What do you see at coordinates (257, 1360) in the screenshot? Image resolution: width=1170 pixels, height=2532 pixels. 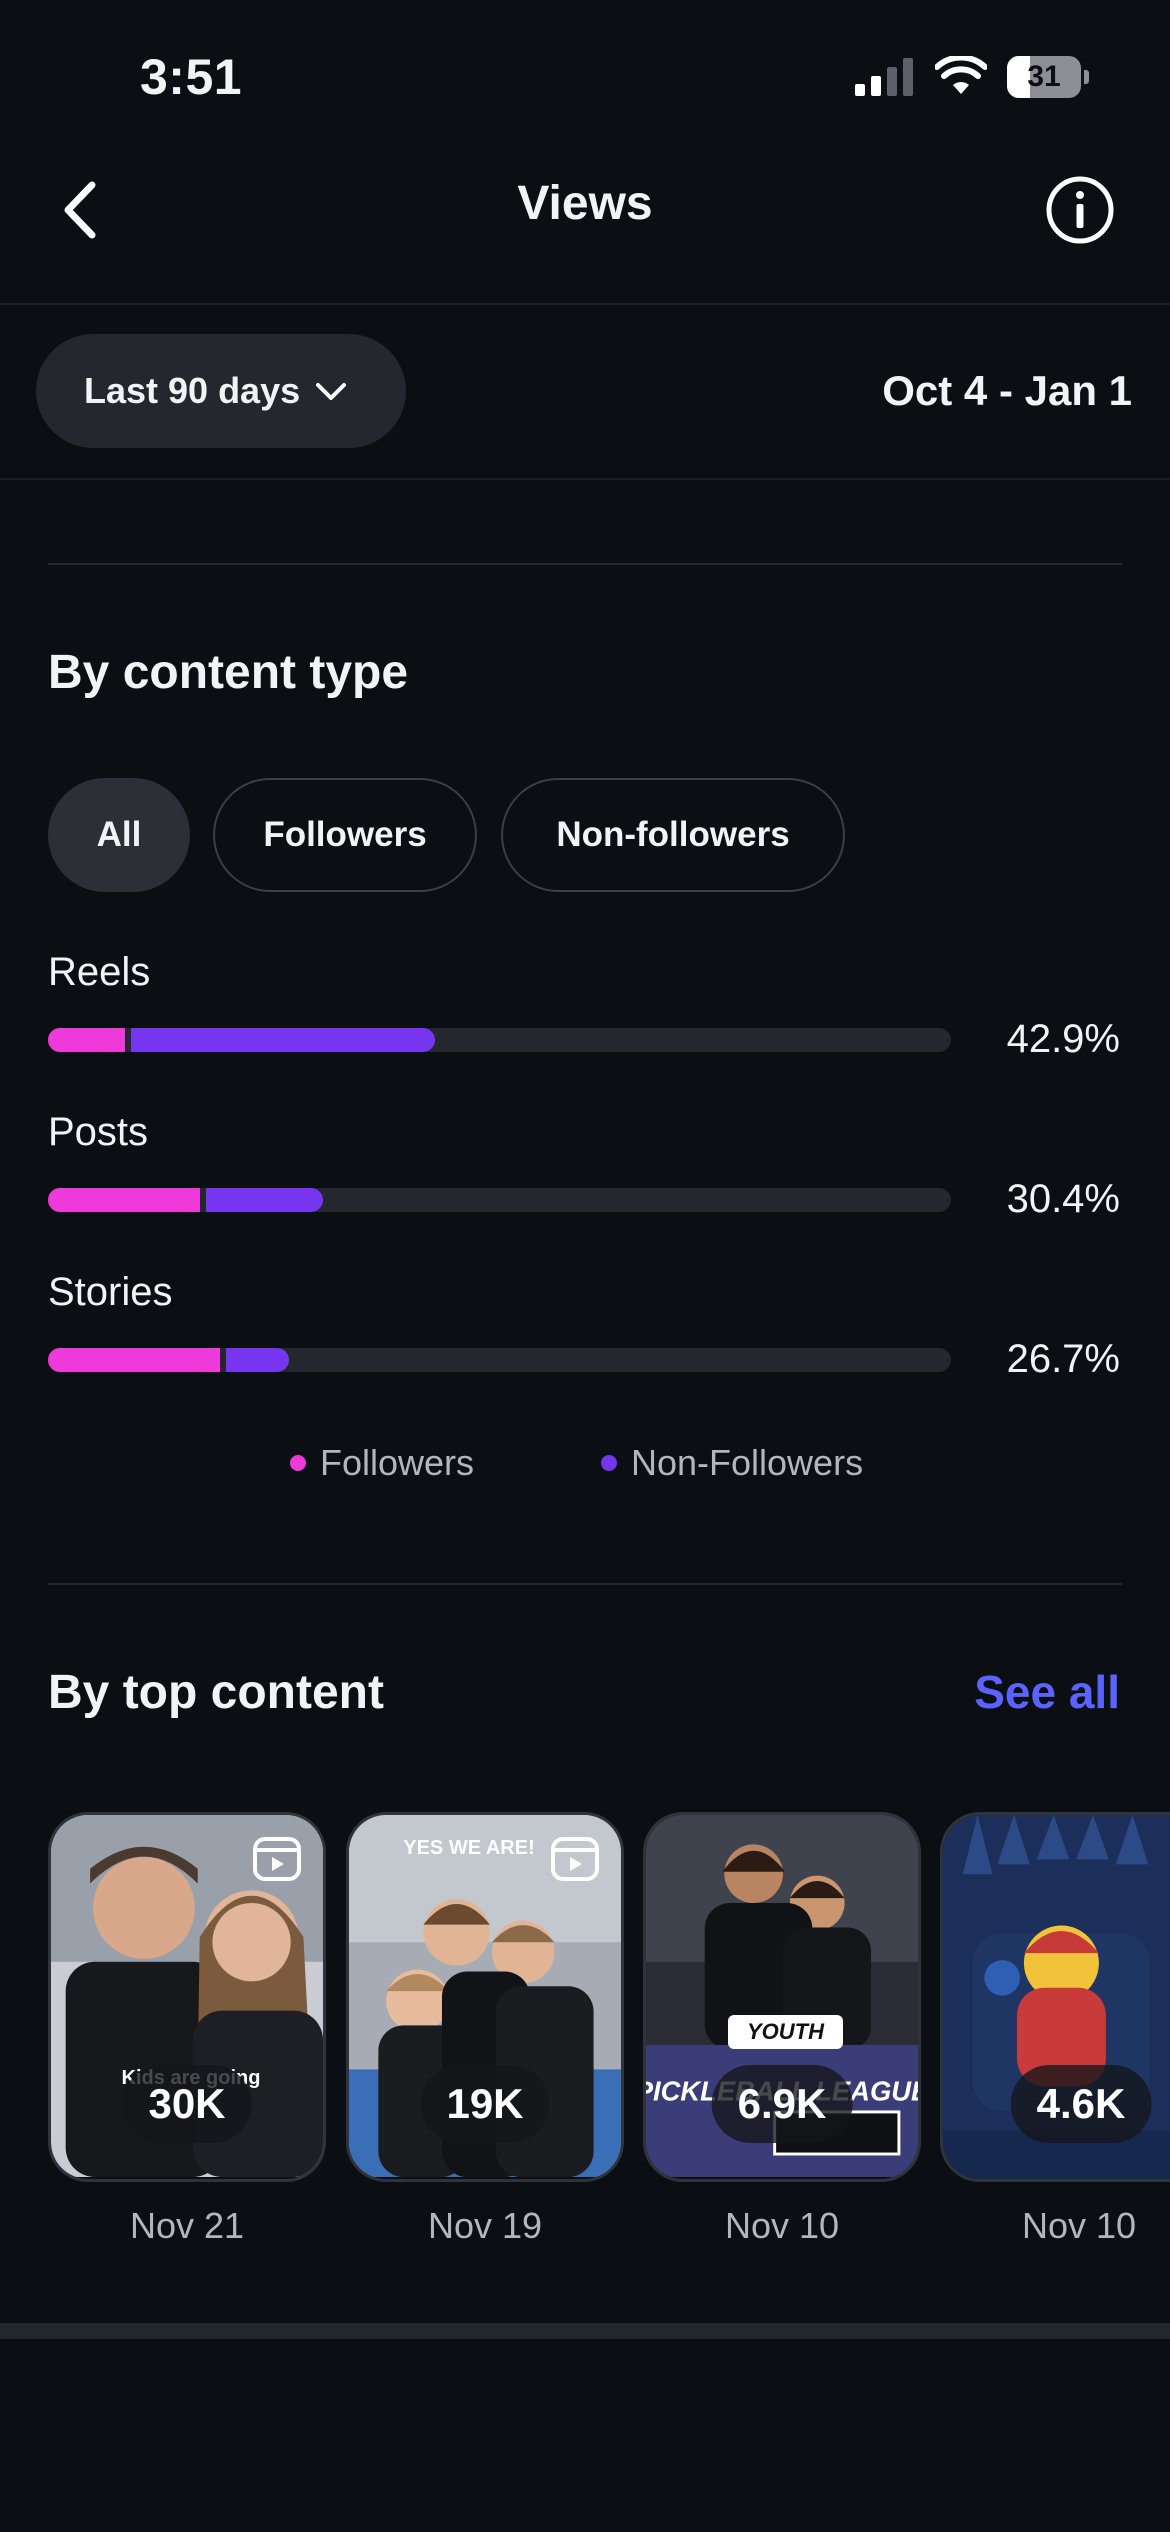 I see `stories-non-followers-segment` at bounding box center [257, 1360].